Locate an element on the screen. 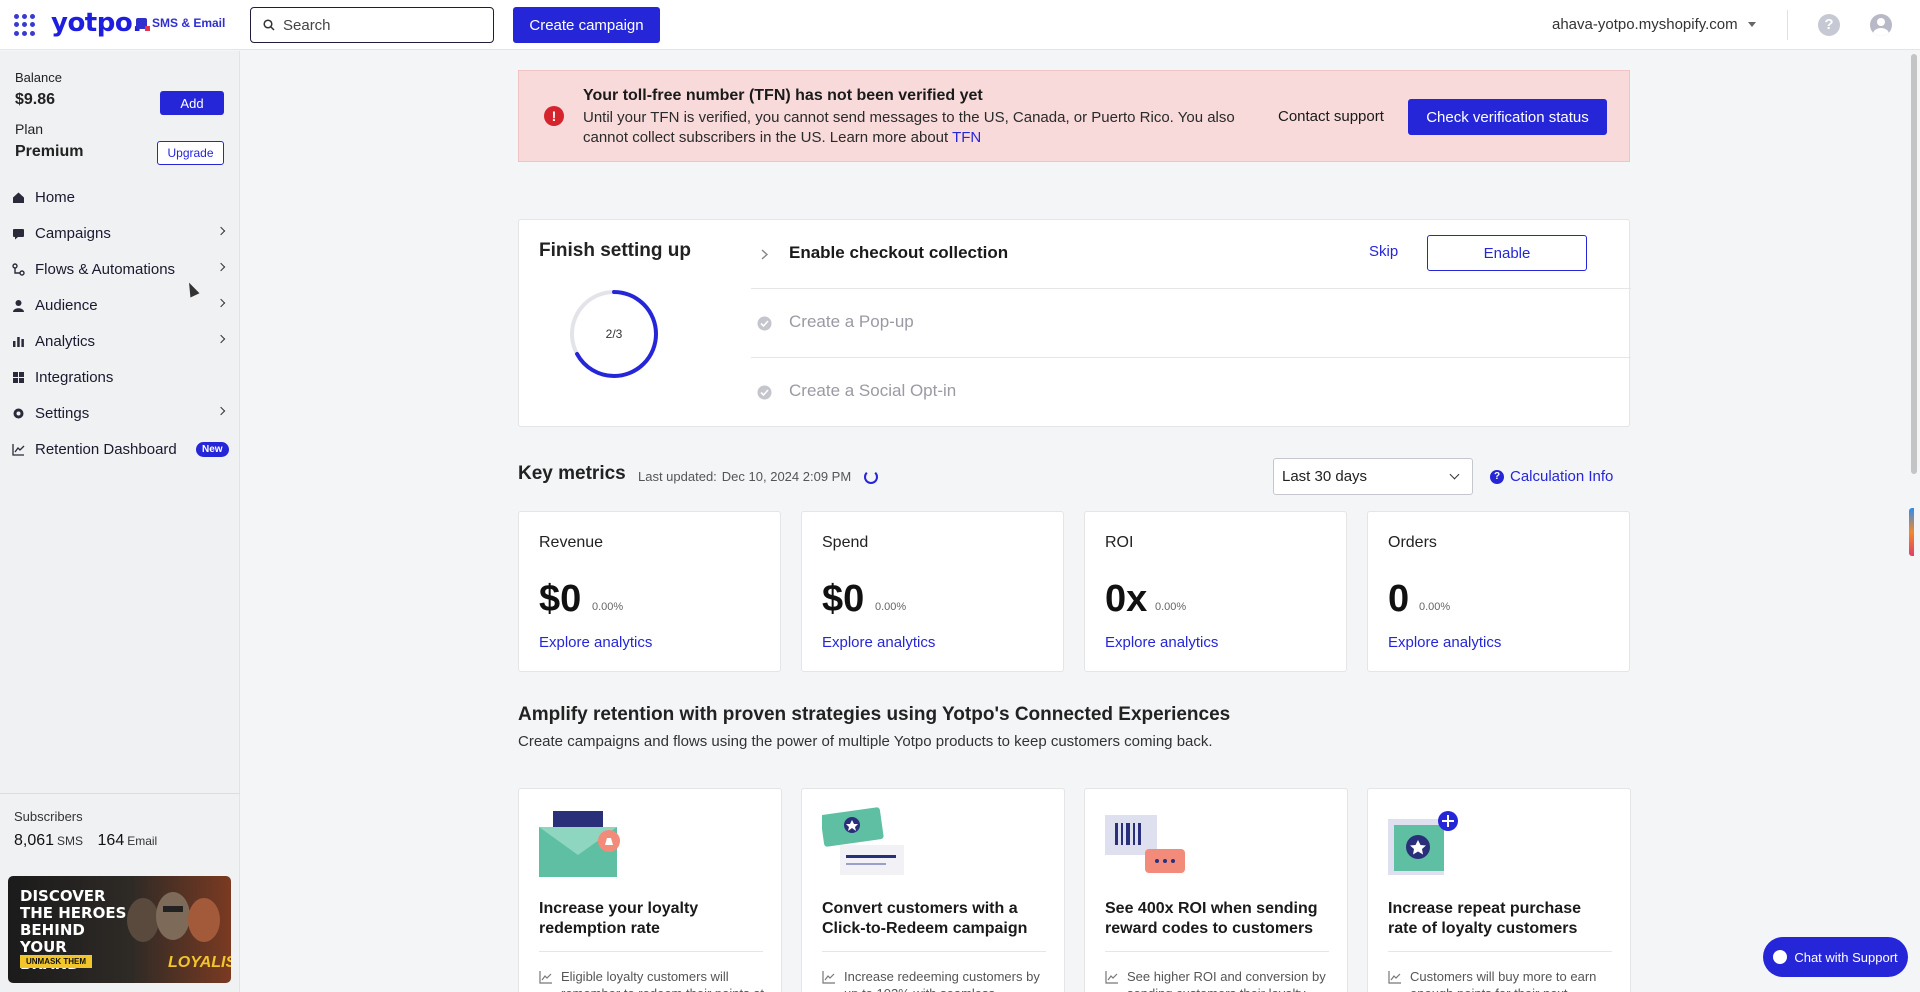 This screenshot has height=992, width=1920. key-metrics-title: Key metrics is located at coordinates (572, 473).